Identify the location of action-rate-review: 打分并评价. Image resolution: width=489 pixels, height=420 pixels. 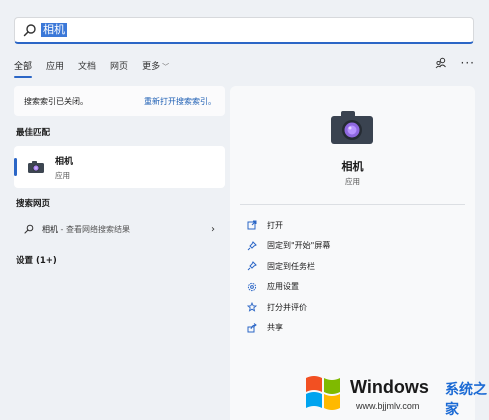
(288, 307).